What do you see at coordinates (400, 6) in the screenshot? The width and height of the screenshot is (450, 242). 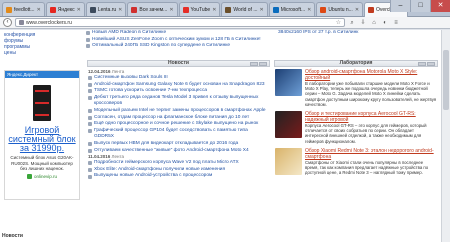 I see `minimize-icon: –` at bounding box center [400, 6].